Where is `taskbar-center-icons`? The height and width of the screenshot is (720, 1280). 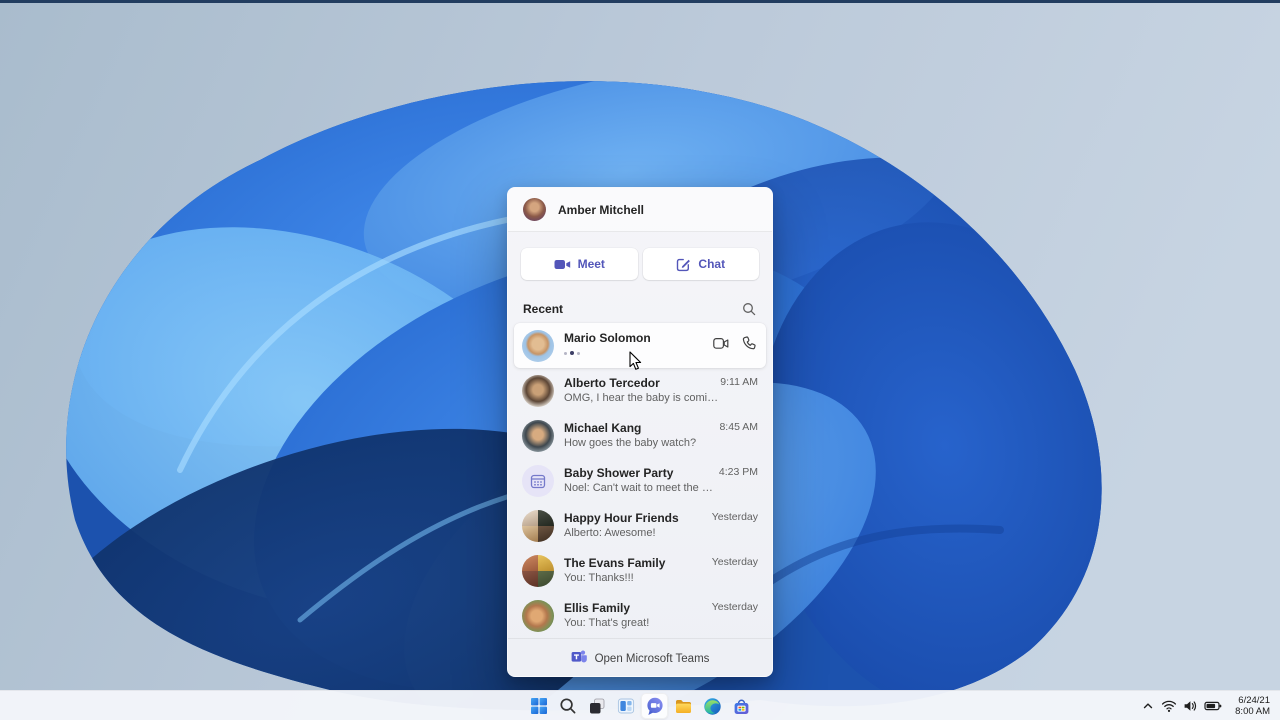 taskbar-center-icons is located at coordinates (640, 705).